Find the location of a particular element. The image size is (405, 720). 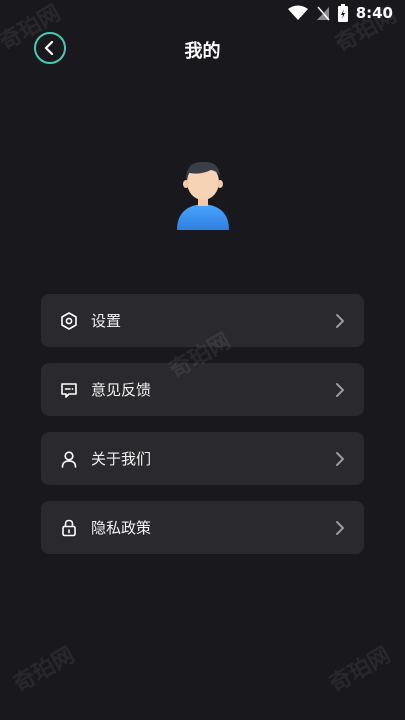

menu-item-privacy-policy: 隐私政策 is located at coordinates (202, 527).